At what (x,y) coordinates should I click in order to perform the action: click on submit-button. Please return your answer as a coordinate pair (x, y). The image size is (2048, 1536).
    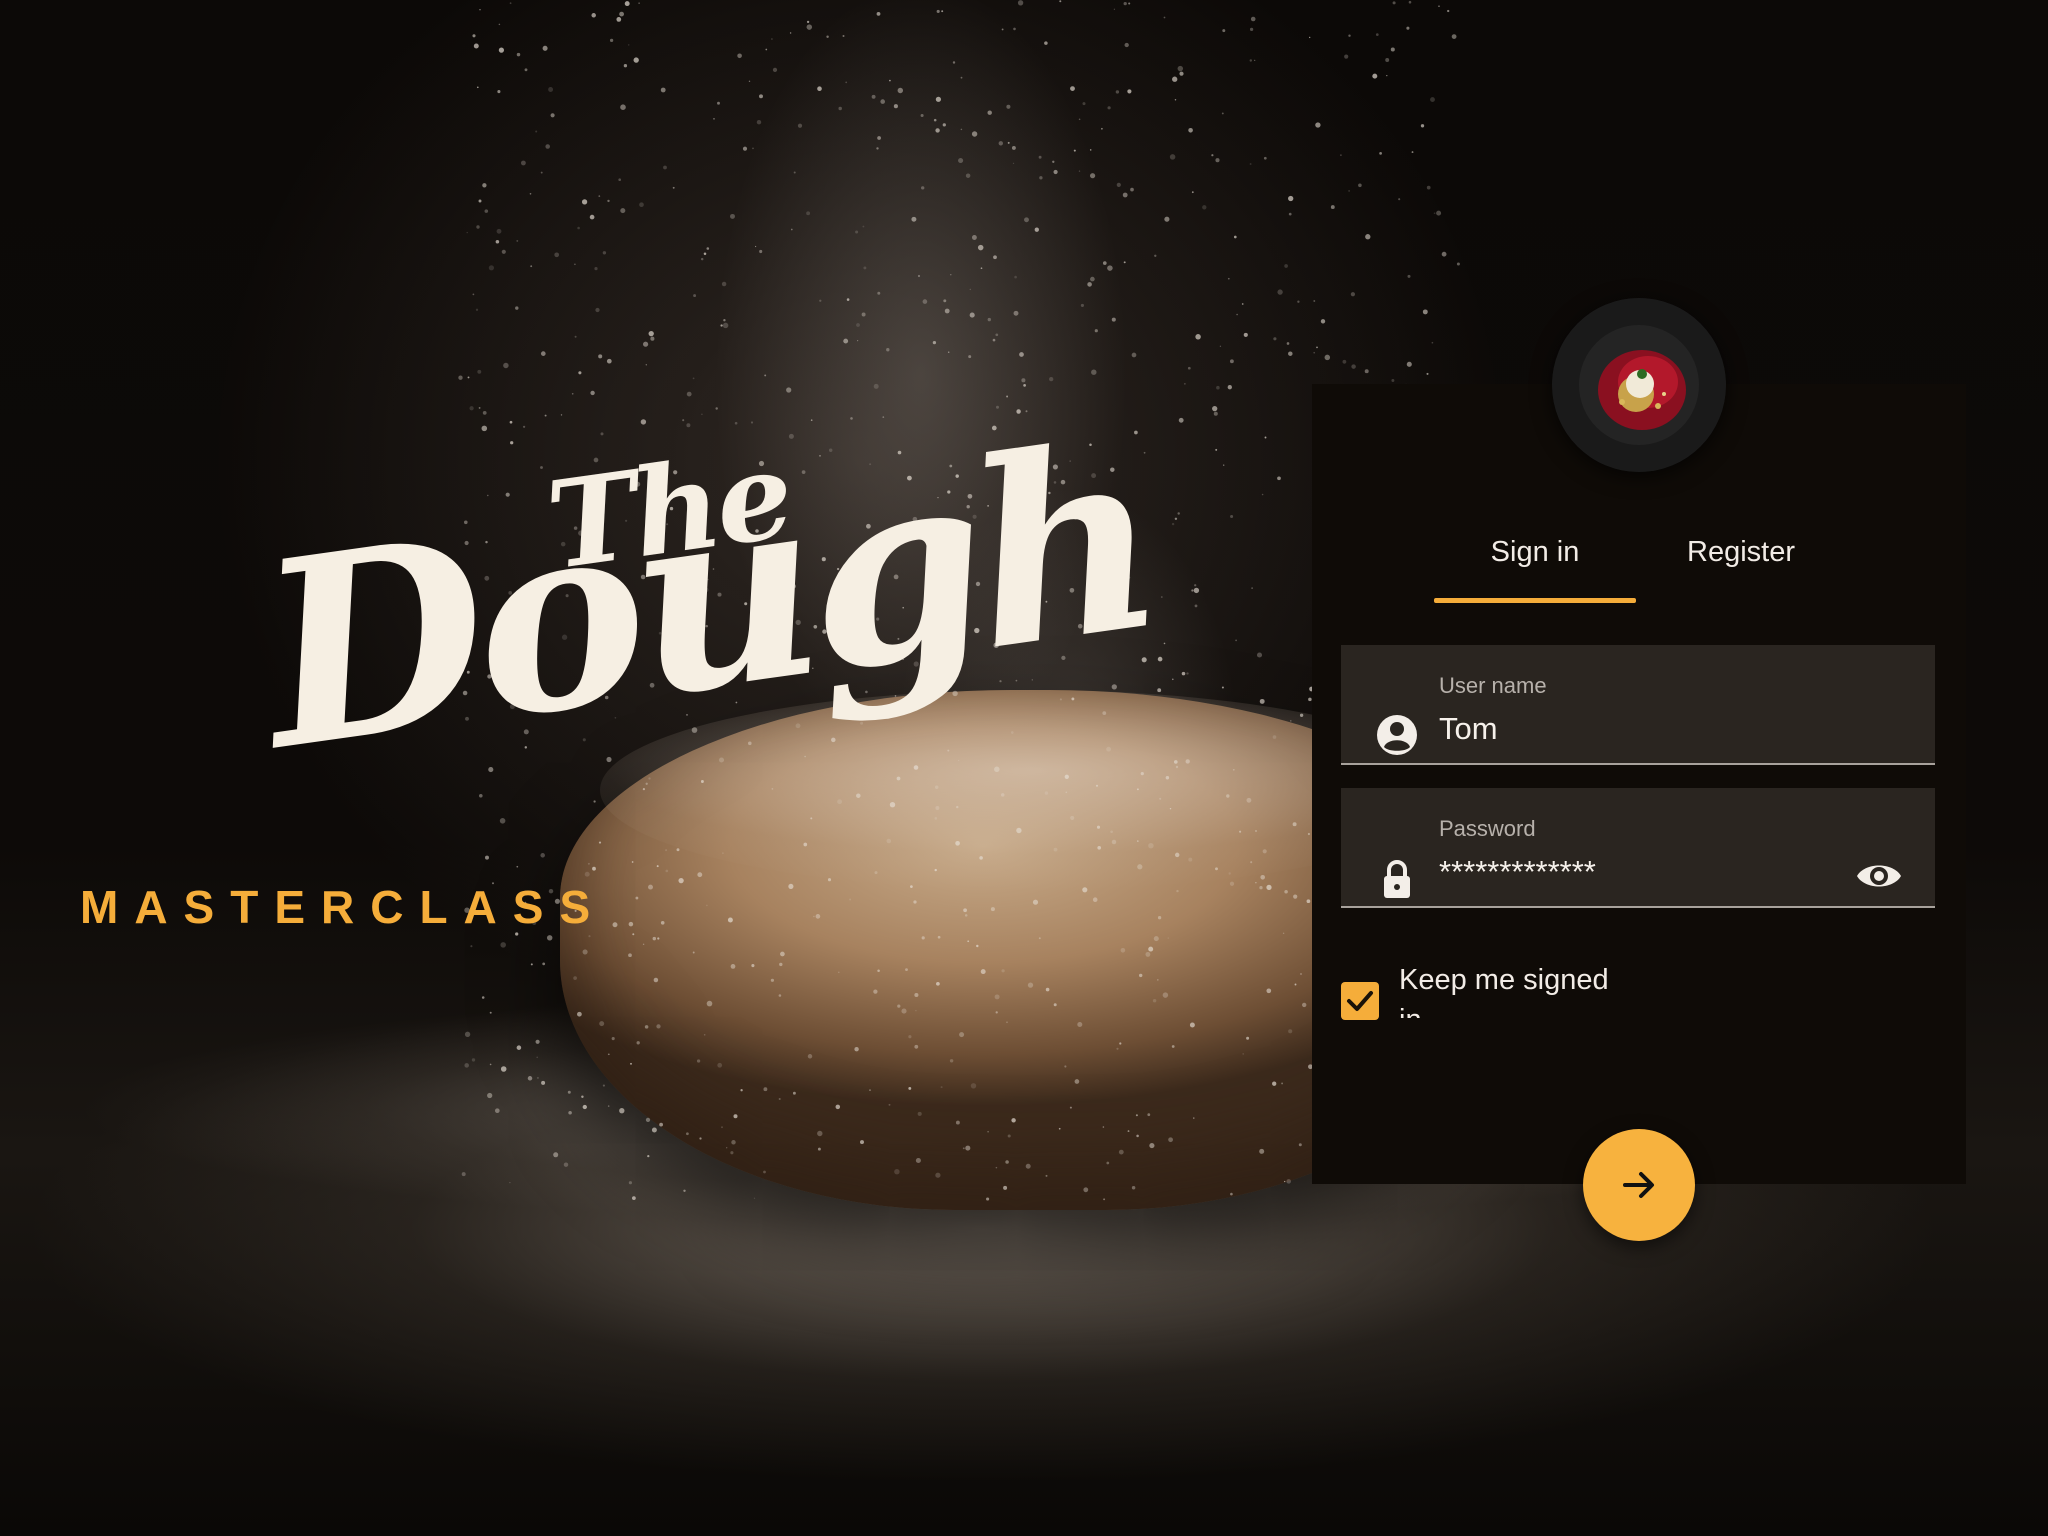
    Looking at the image, I should click on (1639, 1185).